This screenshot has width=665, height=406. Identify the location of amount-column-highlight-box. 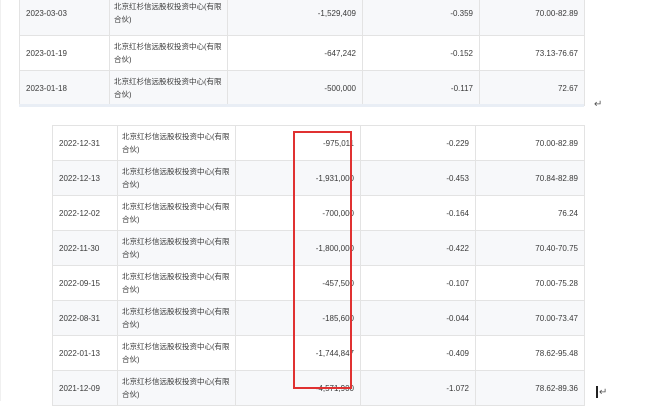
(322, 260).